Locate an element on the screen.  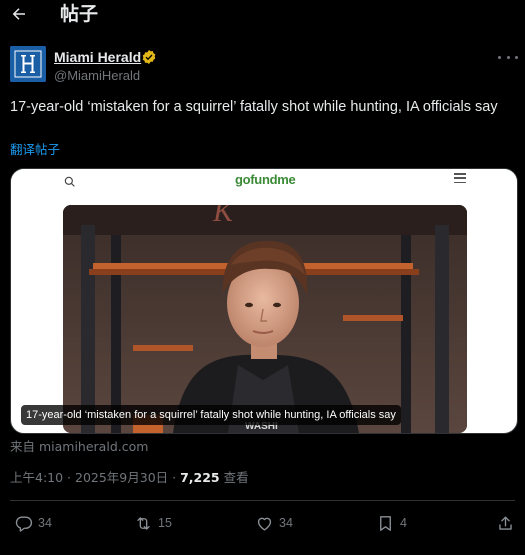
card-source-link: 来自 miamiherald.com is located at coordinates (79, 447).